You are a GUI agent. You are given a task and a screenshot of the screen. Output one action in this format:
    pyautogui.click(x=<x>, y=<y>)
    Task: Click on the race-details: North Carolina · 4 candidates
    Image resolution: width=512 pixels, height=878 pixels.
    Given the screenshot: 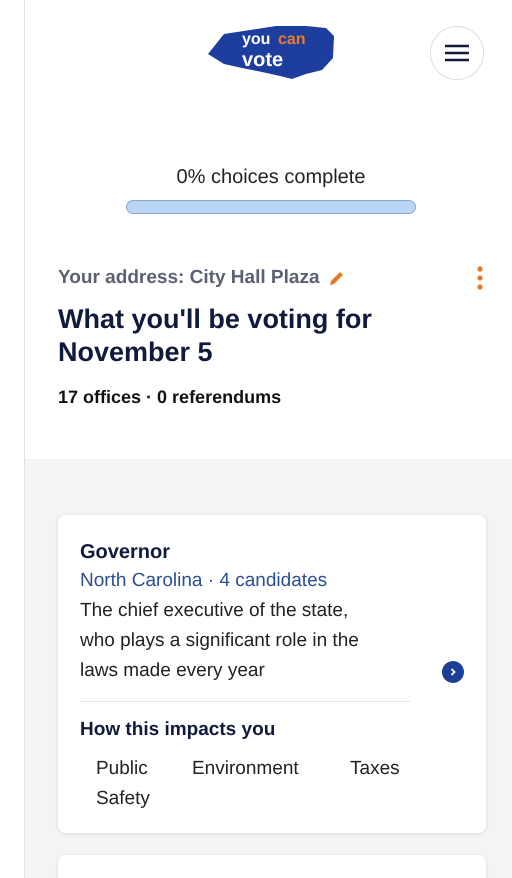 What is the action you would take?
    pyautogui.click(x=204, y=581)
    